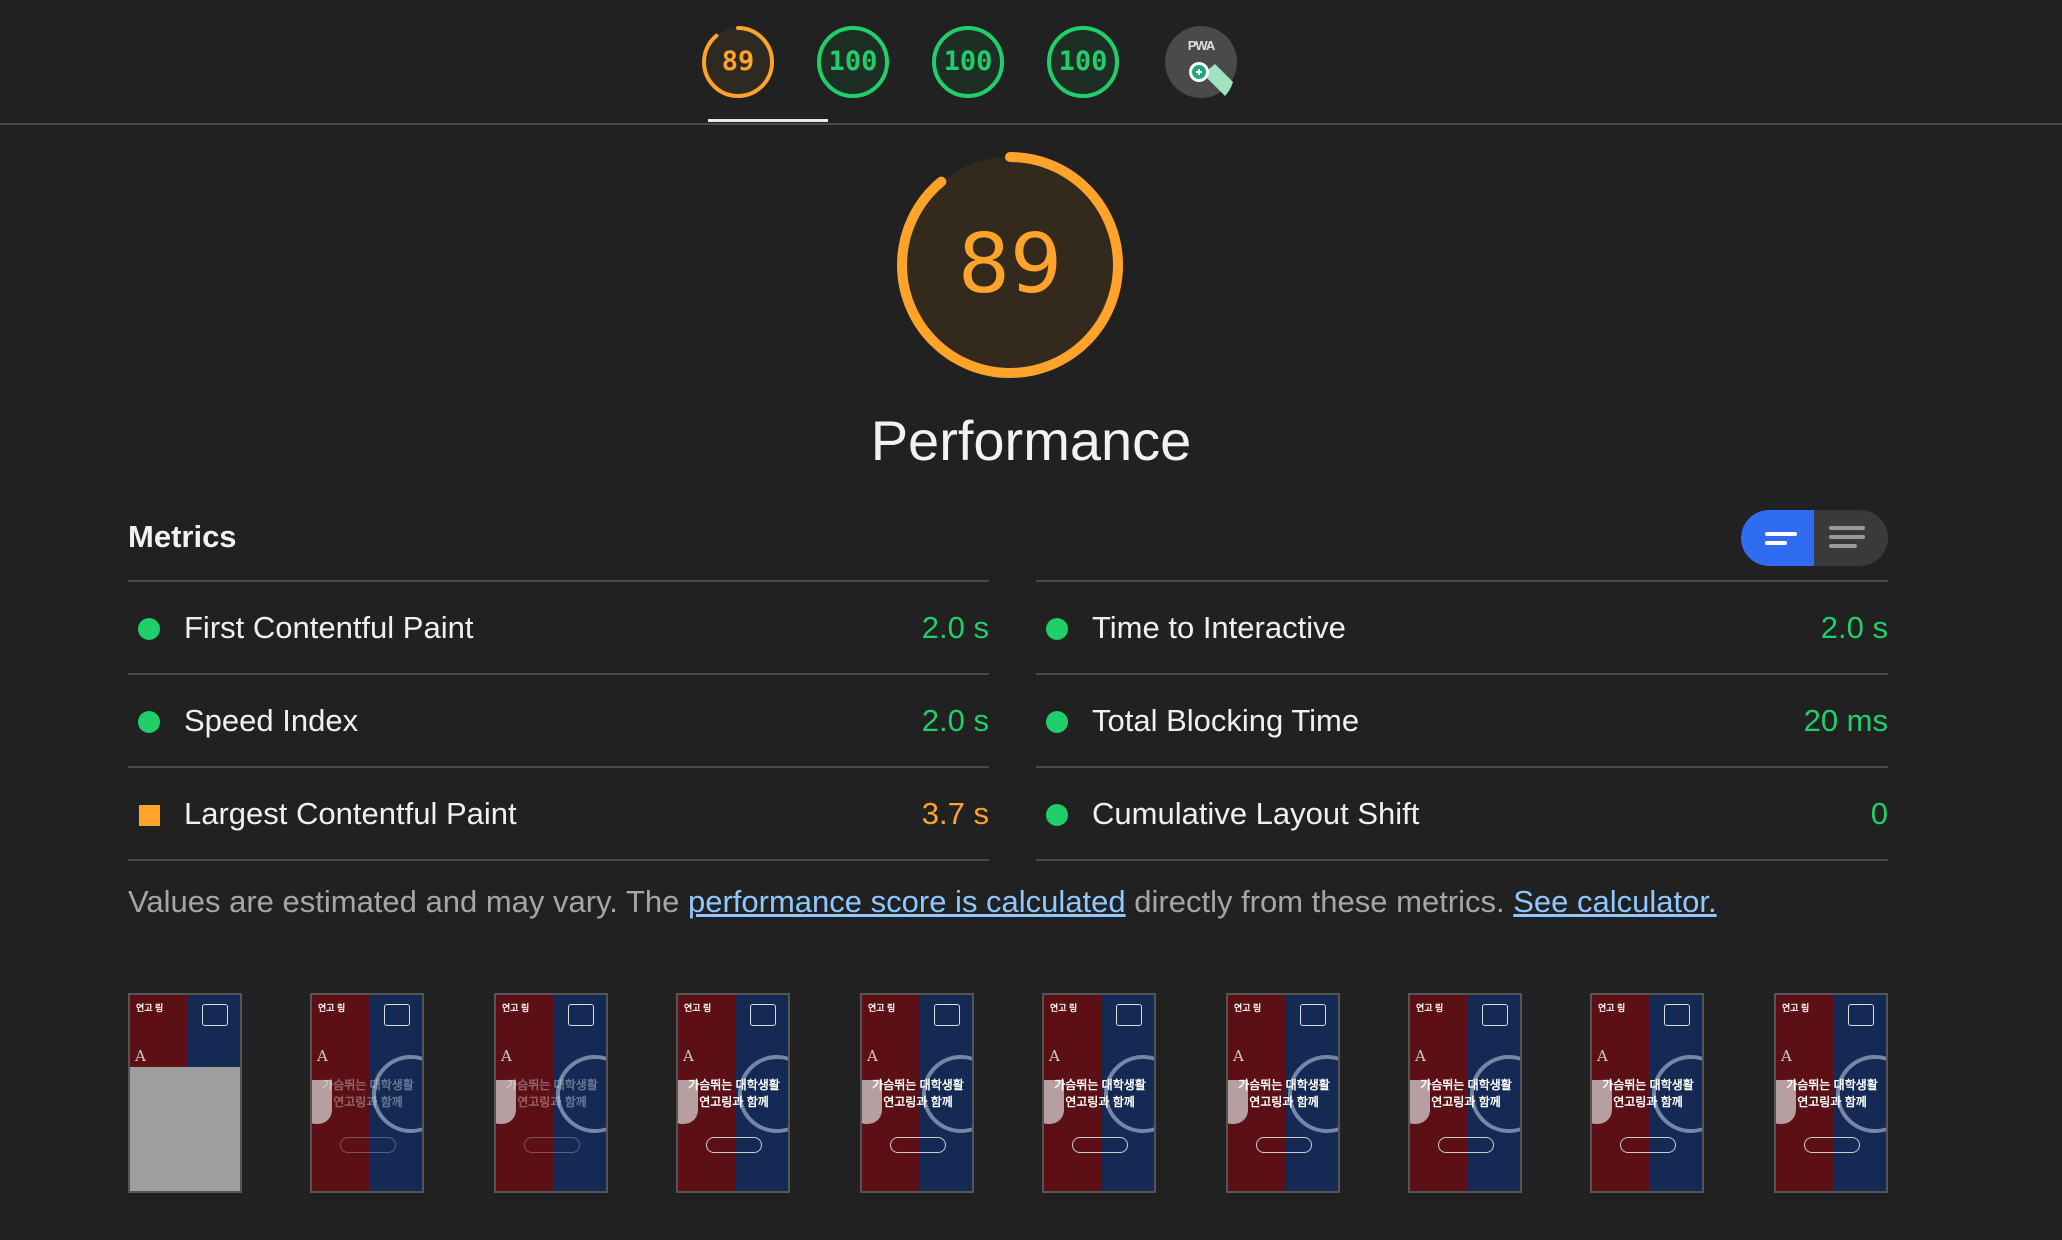 The height and width of the screenshot is (1240, 2062). What do you see at coordinates (1031, 62) in the screenshot?
I see `category-gauge-bar: 89 100 100 100 PWA` at bounding box center [1031, 62].